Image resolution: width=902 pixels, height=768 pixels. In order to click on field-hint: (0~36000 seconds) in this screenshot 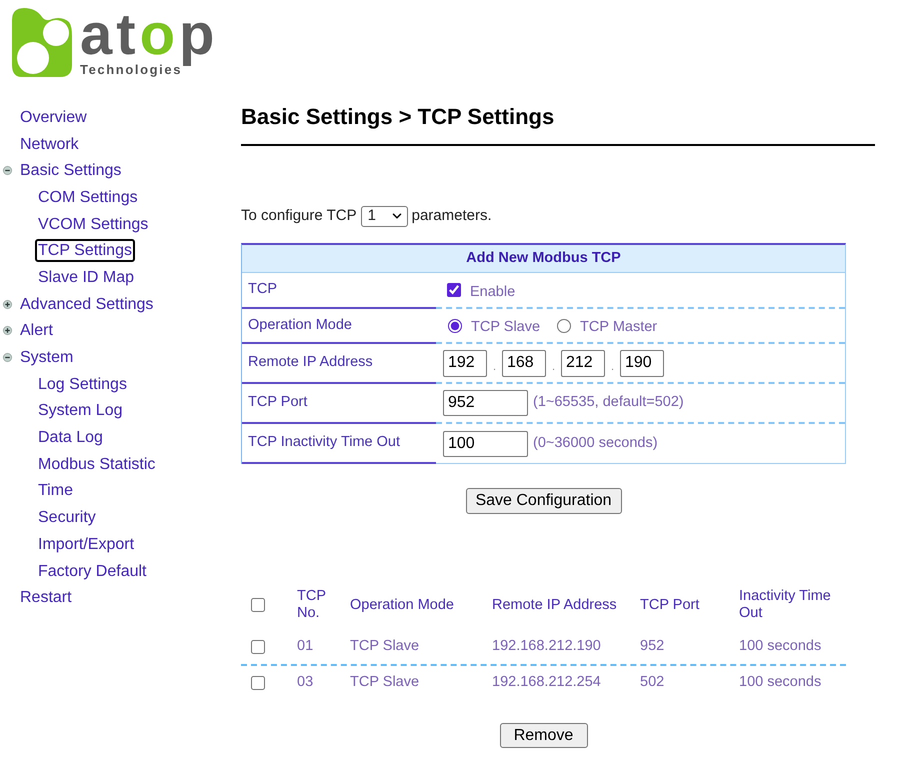, I will do `click(595, 443)`.